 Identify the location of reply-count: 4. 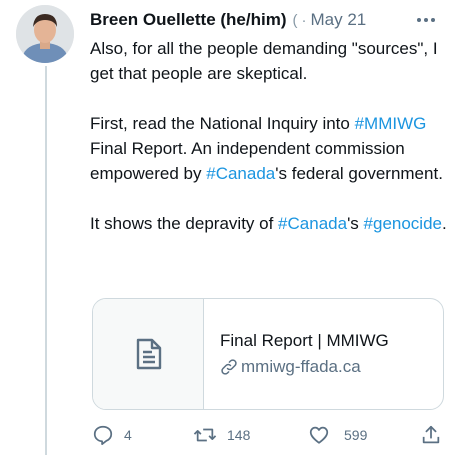
(128, 435).